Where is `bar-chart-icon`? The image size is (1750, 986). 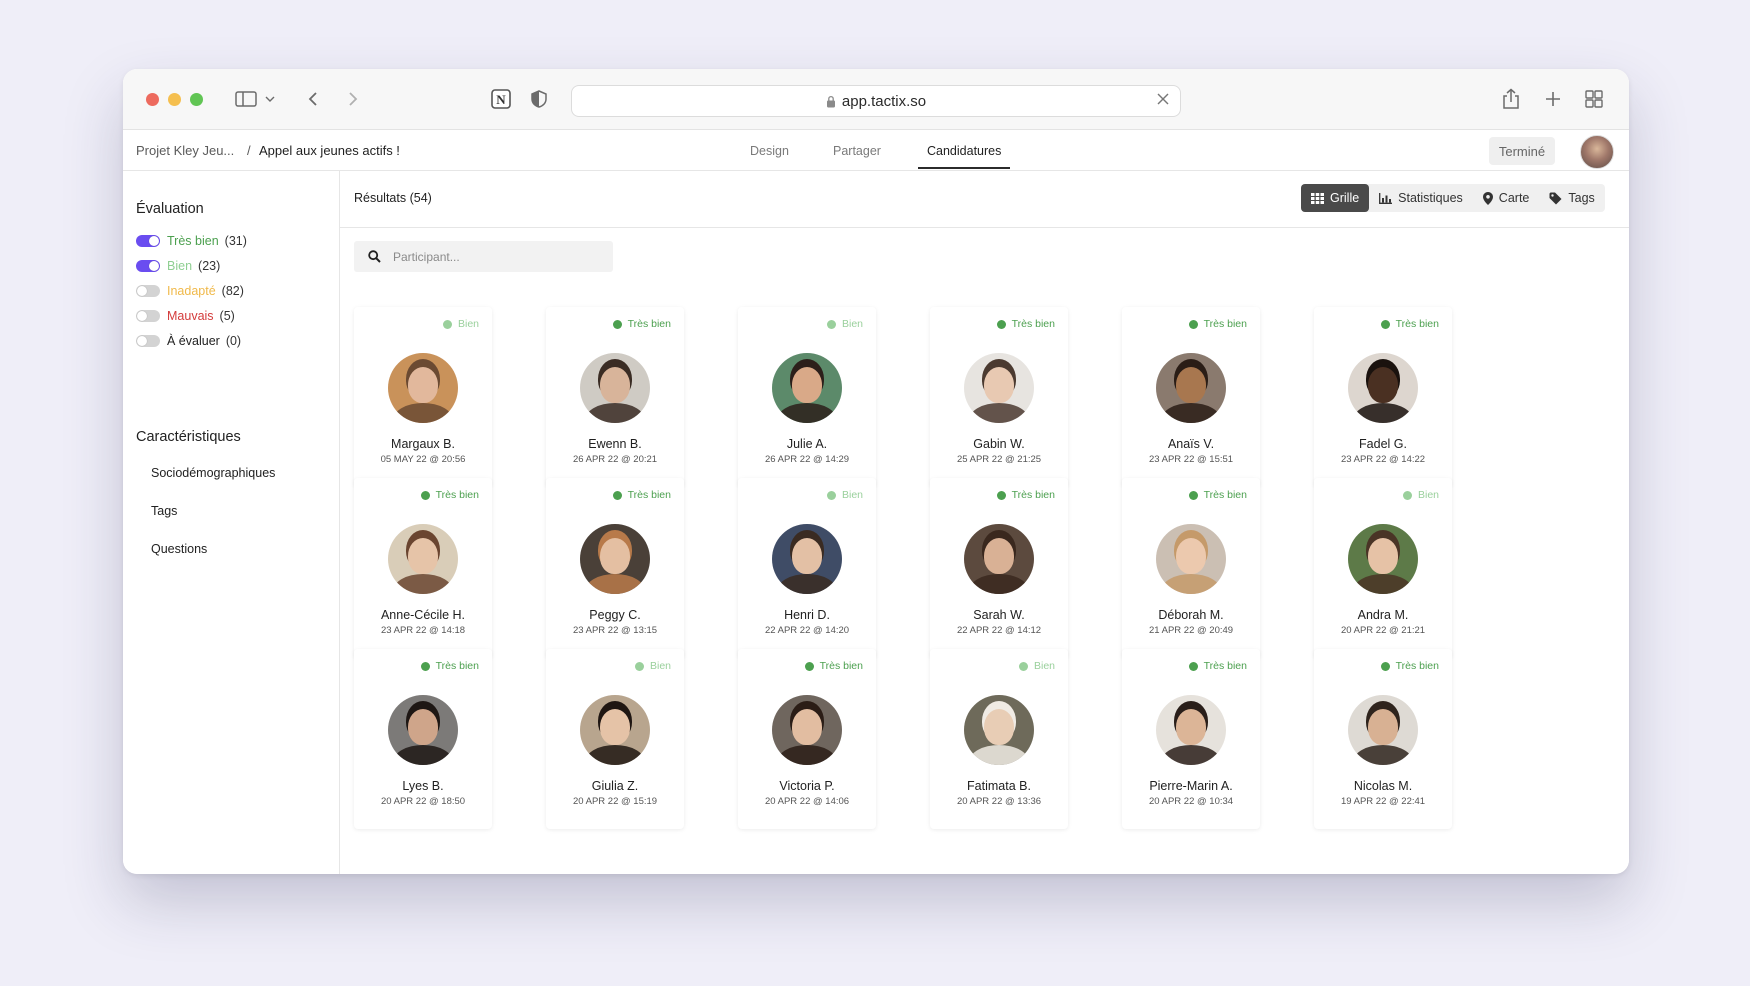 bar-chart-icon is located at coordinates (1386, 198).